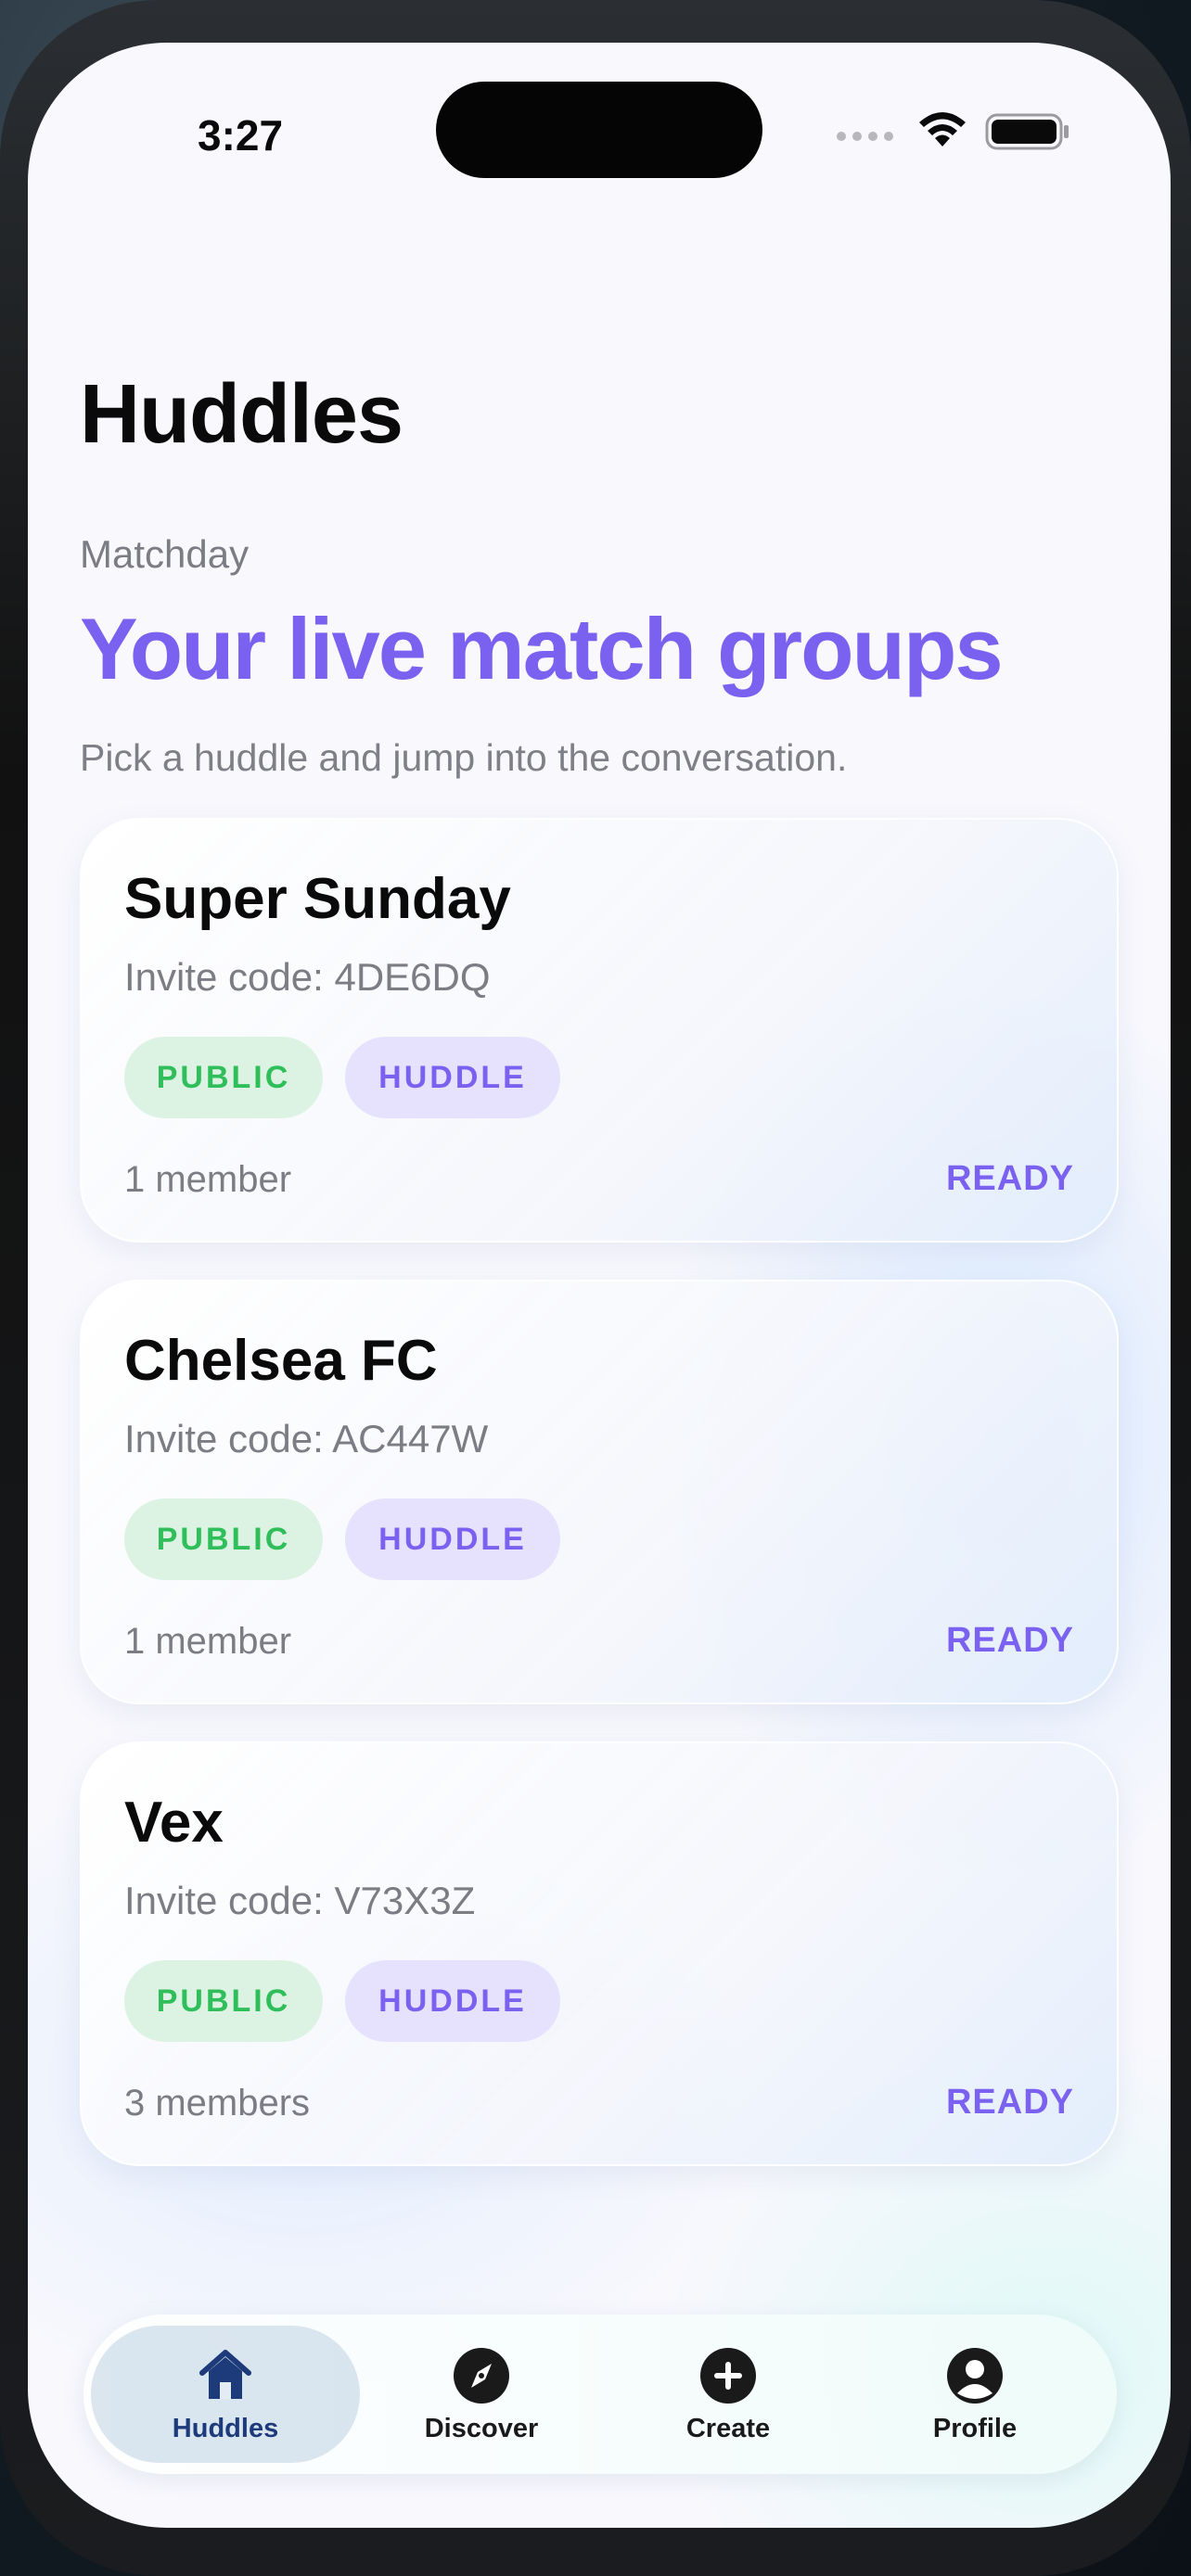 The width and height of the screenshot is (1191, 2576). I want to click on tab-create: Create, so click(728, 2394).